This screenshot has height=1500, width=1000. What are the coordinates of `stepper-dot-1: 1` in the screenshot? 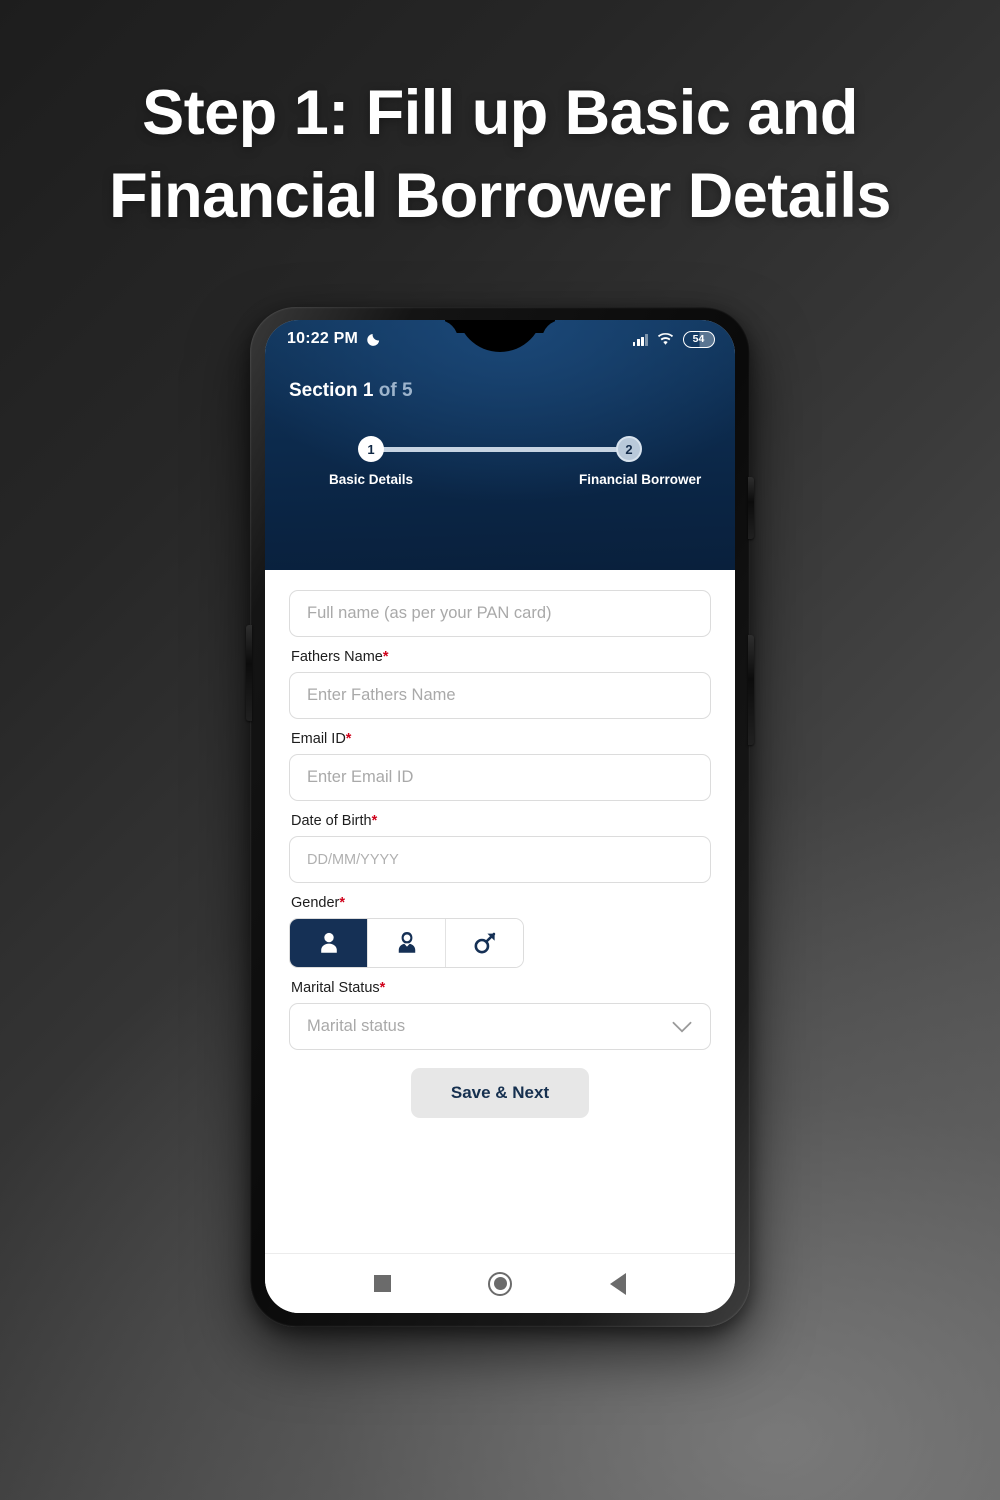 It's located at (371, 449).